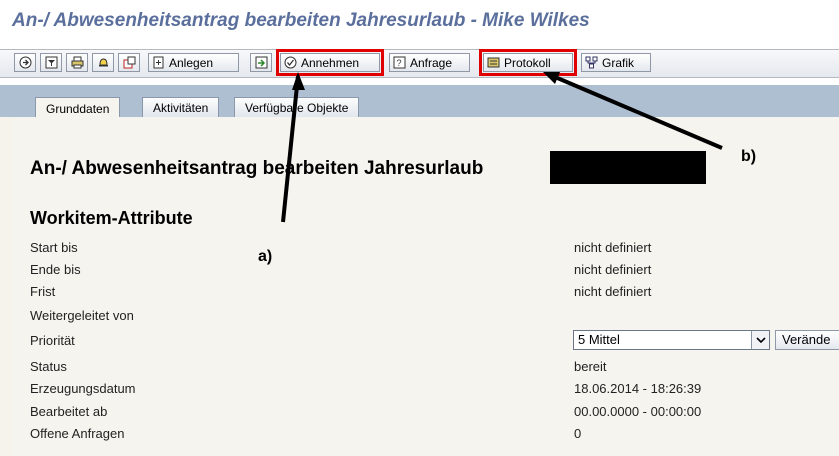 The width and height of the screenshot is (839, 456). What do you see at coordinates (298, 81) in the screenshot?
I see `arrowhead-a` at bounding box center [298, 81].